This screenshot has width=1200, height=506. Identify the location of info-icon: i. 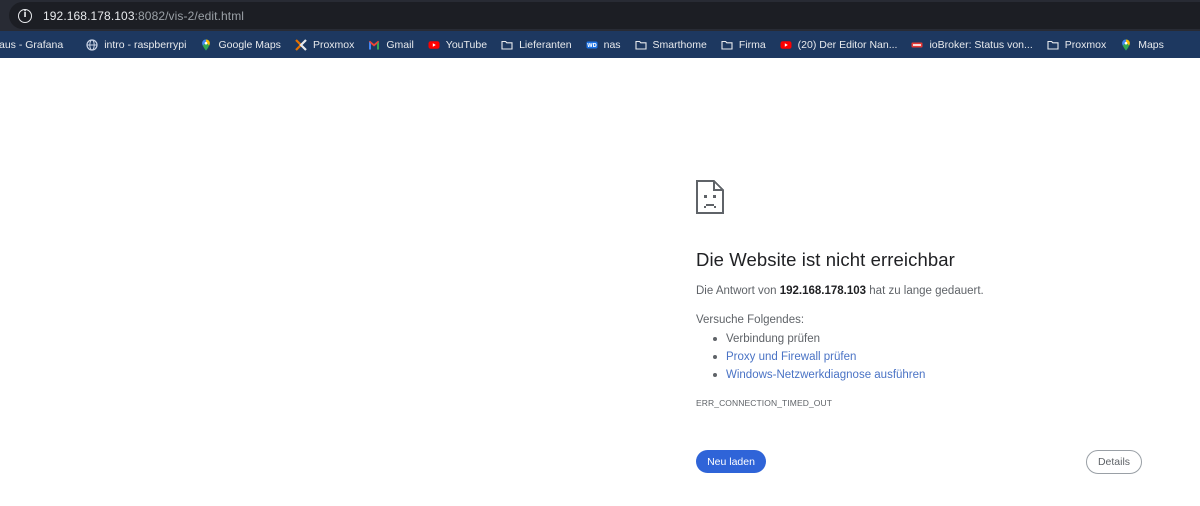
(25, 15).